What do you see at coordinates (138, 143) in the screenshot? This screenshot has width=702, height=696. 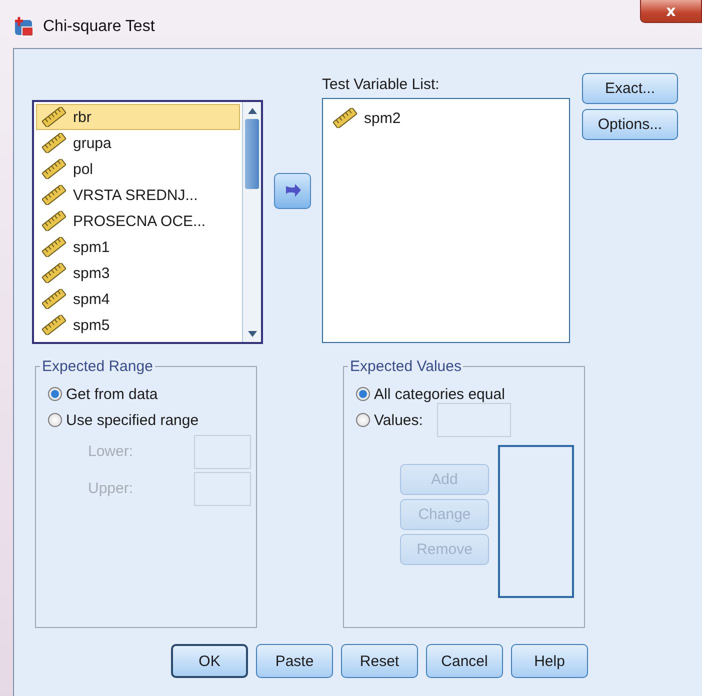 I see `variable-item: grupa` at bounding box center [138, 143].